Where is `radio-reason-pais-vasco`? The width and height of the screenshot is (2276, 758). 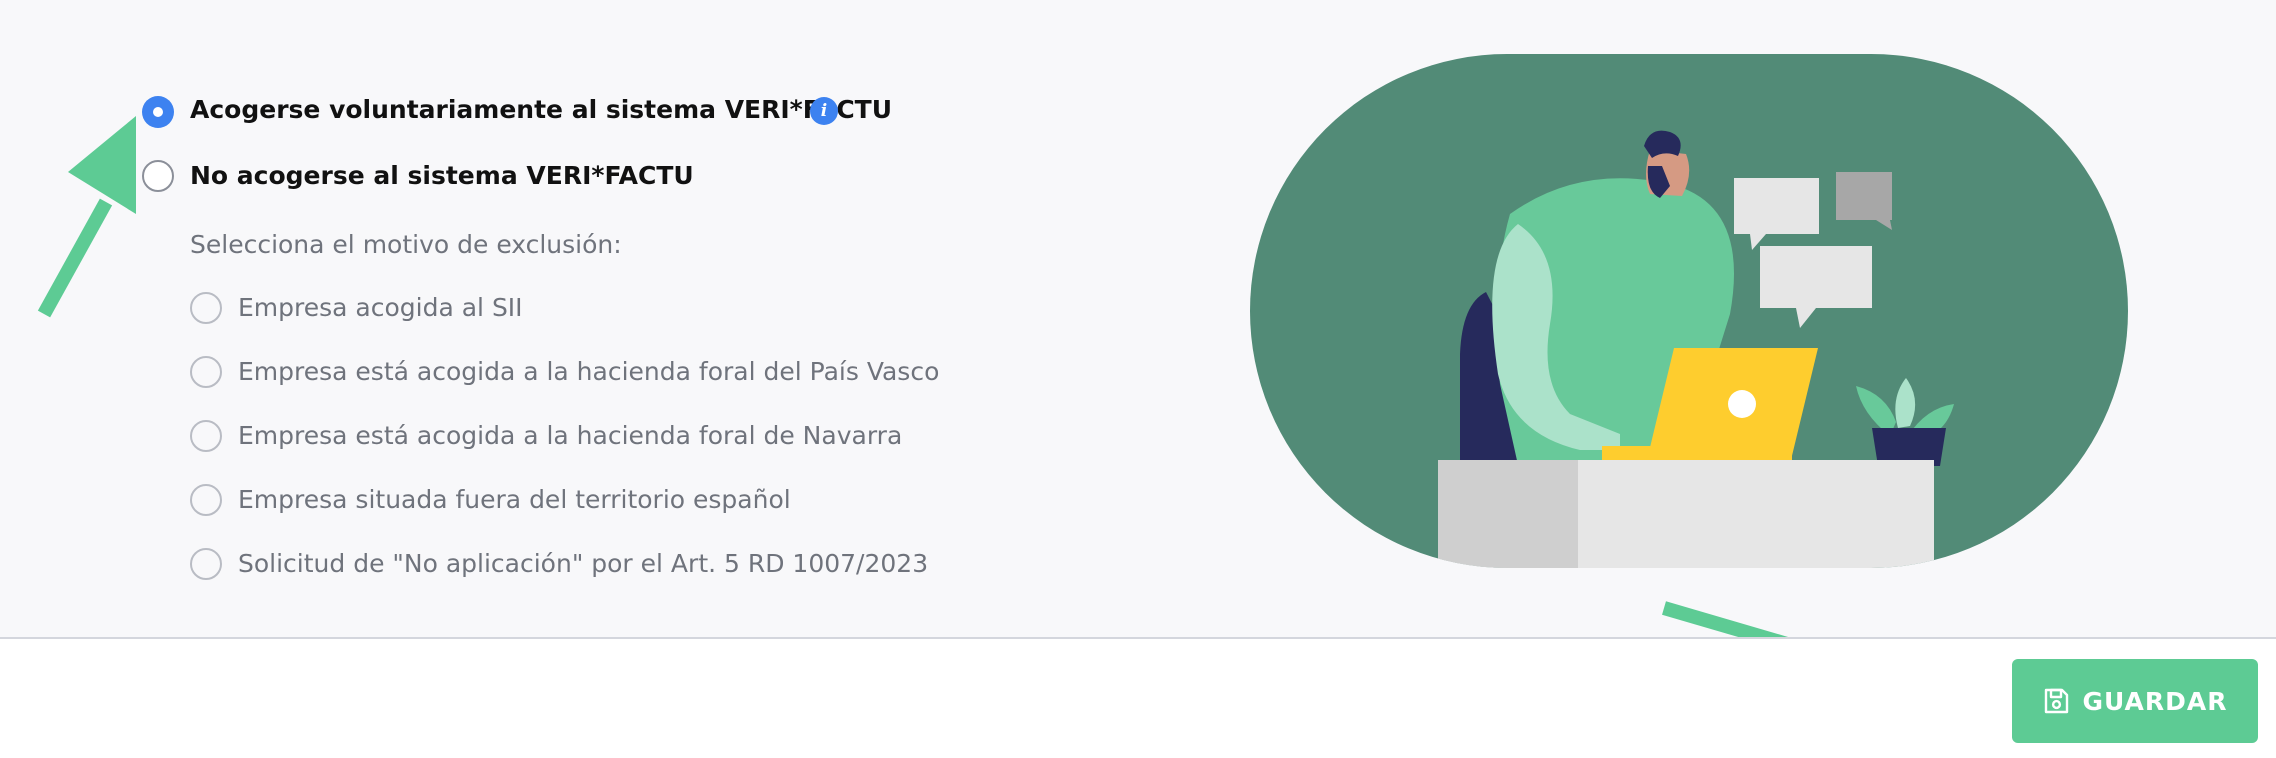 radio-reason-pais-vasco is located at coordinates (206, 372).